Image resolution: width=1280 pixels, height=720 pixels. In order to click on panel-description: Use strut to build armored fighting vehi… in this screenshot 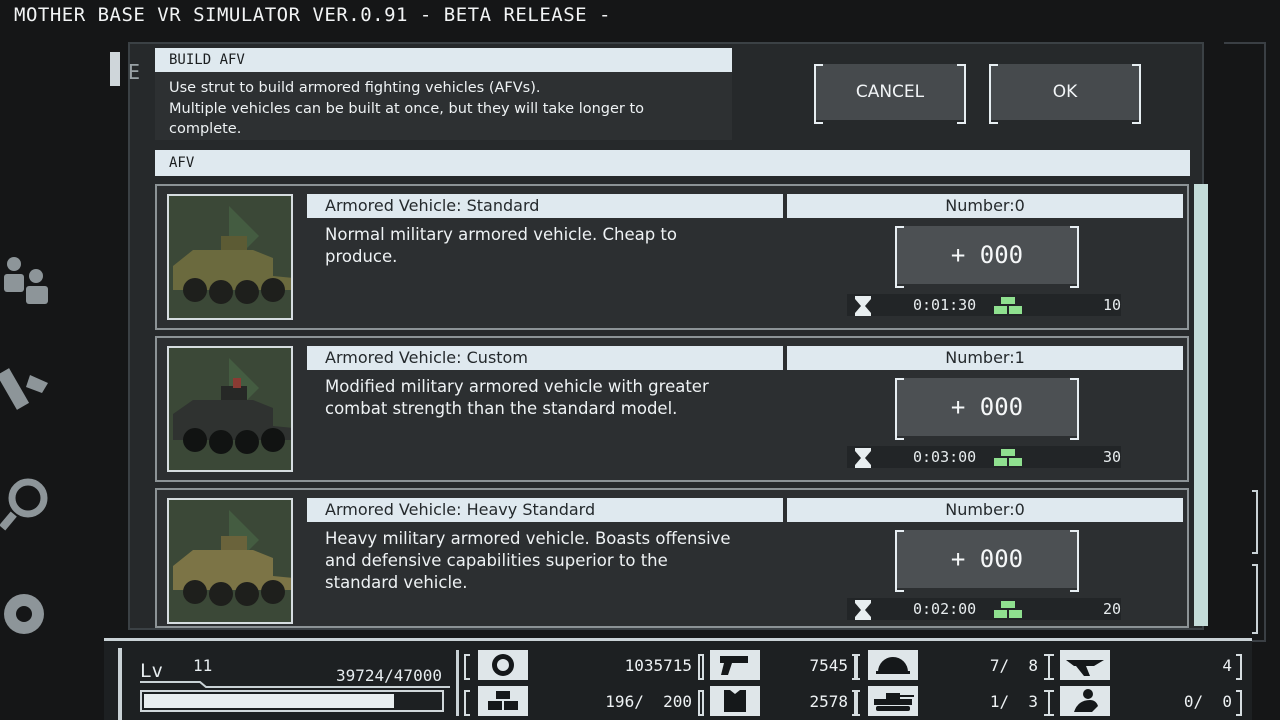, I will do `click(443, 106)`.